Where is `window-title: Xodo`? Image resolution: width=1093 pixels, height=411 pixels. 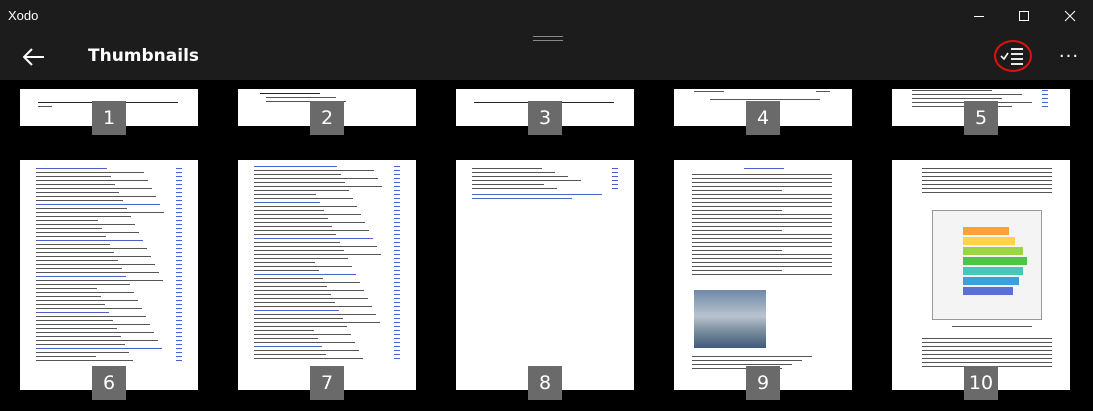 window-title: Xodo is located at coordinates (23, 15).